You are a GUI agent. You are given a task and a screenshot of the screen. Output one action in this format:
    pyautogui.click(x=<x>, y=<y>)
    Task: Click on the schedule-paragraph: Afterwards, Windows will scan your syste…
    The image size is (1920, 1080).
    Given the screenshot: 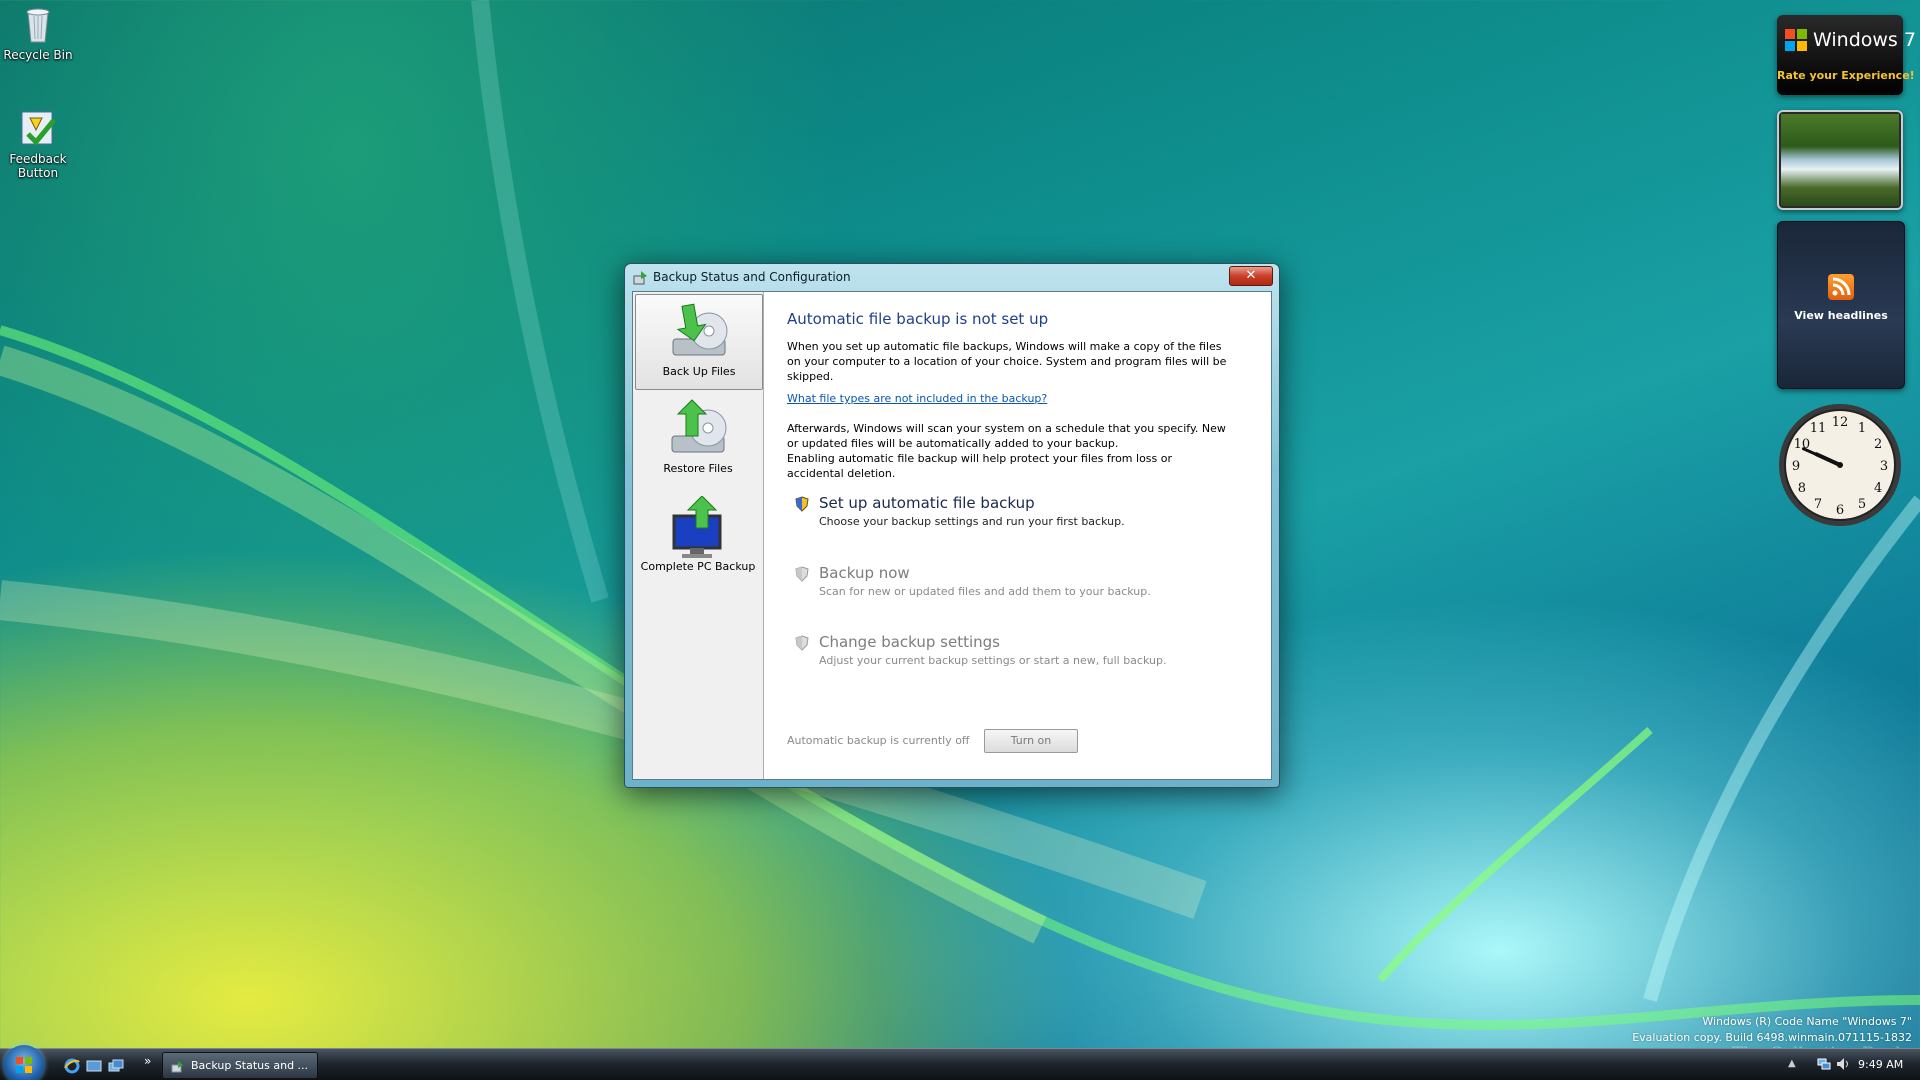 What is the action you would take?
    pyautogui.click(x=1006, y=436)
    